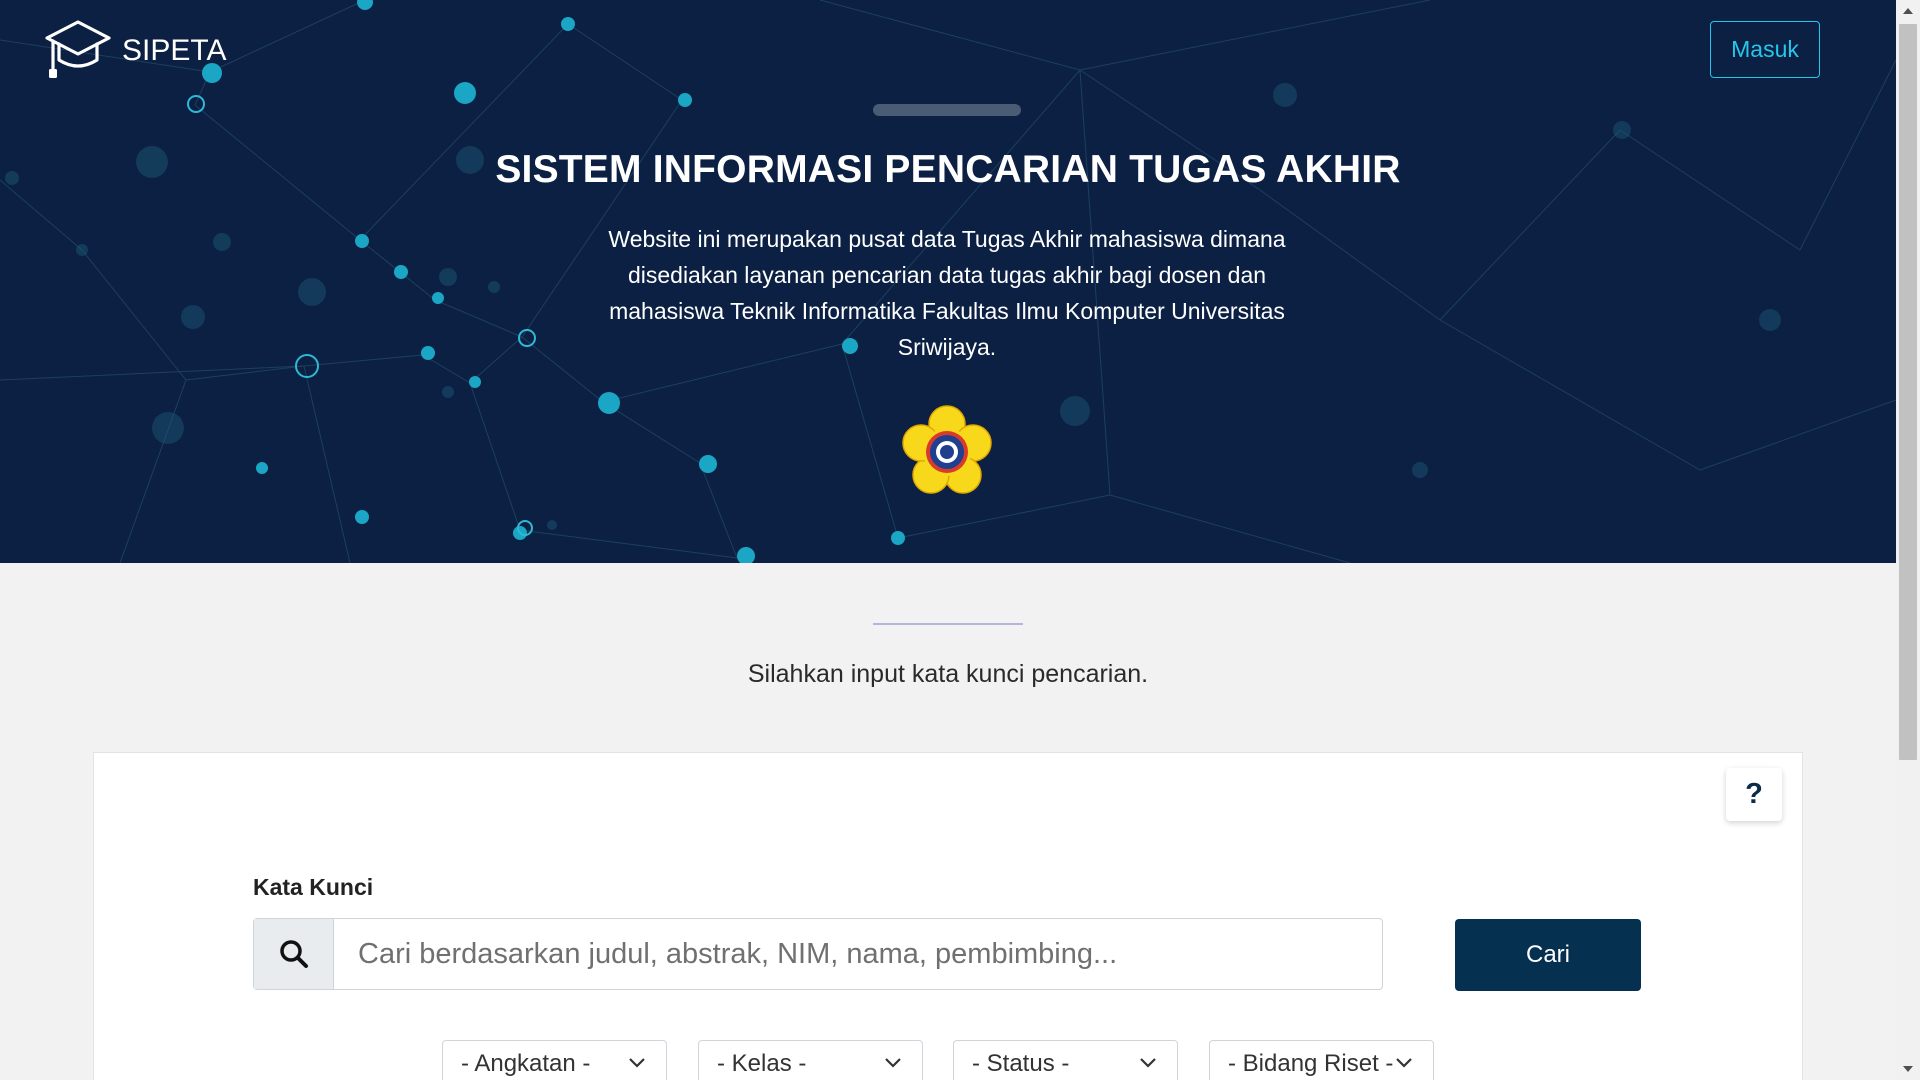 The image size is (1920, 1080). Describe the element at coordinates (78, 49) in the screenshot. I see `graduation-cap-icon` at that location.